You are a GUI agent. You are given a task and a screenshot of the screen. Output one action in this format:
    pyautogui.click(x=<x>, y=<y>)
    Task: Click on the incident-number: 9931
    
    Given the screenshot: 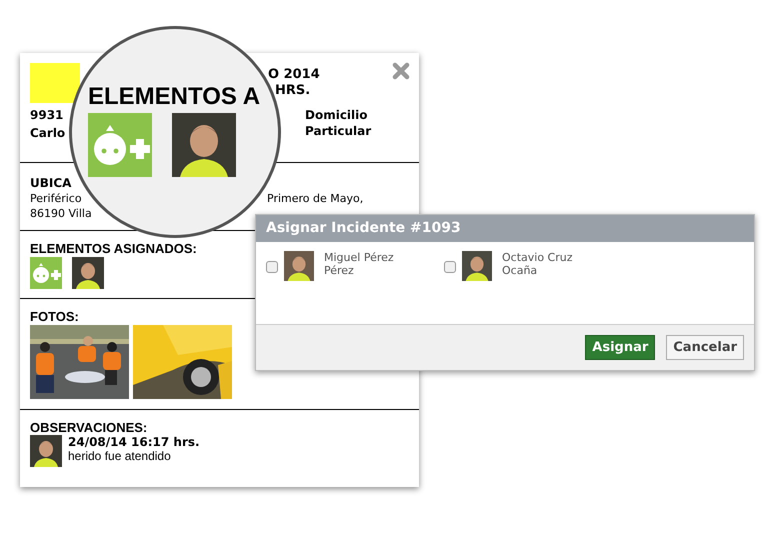 What is the action you would take?
    pyautogui.click(x=47, y=115)
    